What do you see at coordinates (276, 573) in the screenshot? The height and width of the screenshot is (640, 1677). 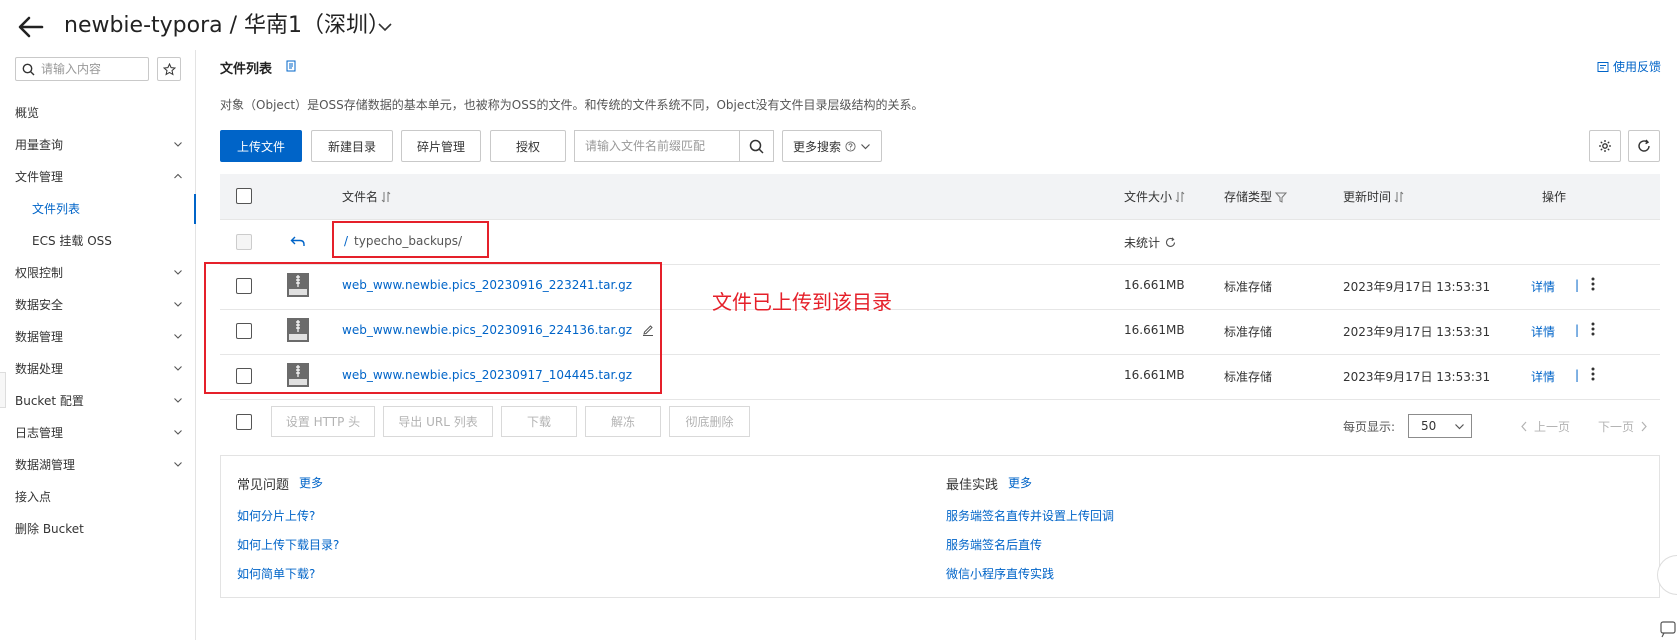 I see `faq-link: 如何简单下载?` at bounding box center [276, 573].